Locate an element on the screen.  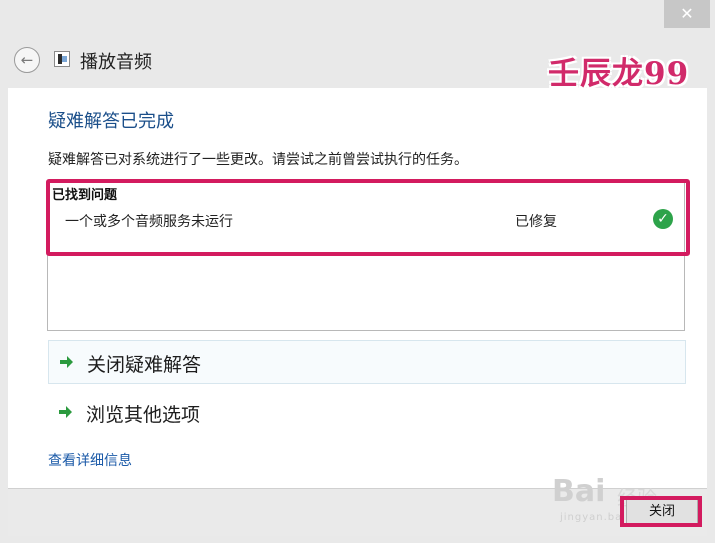
explore-options-option: 浏览其他选项 is located at coordinates (367, 413).